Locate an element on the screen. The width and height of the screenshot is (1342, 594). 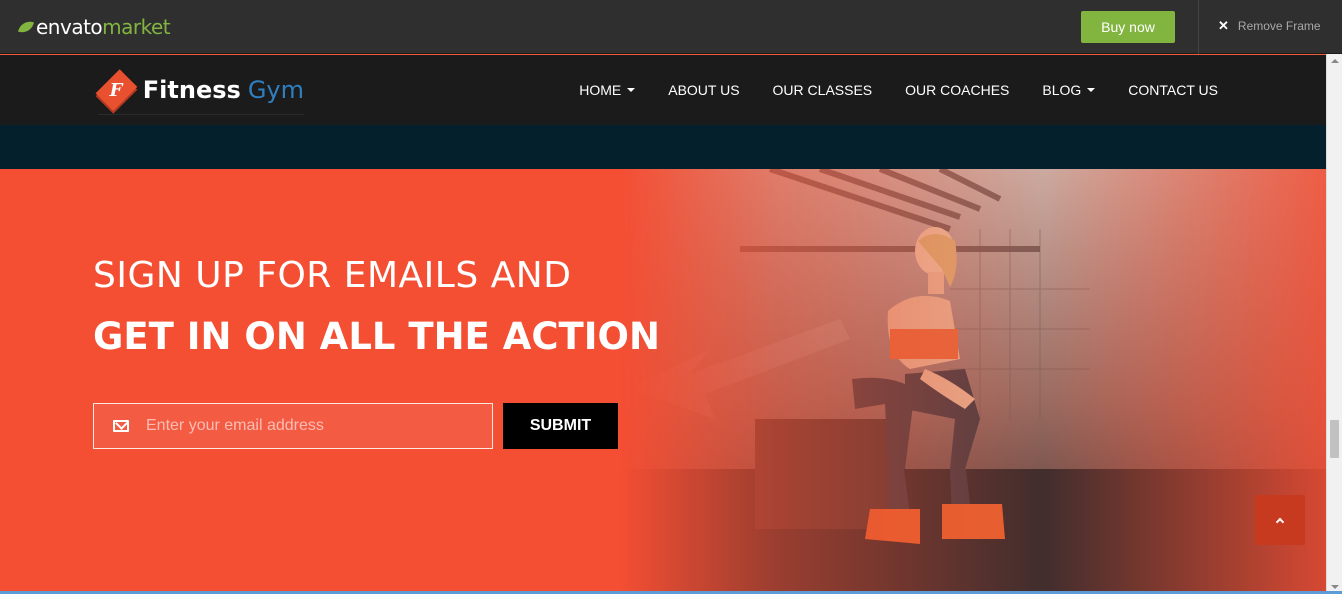
nav-item-label: CONTACT US is located at coordinates (1173, 90).